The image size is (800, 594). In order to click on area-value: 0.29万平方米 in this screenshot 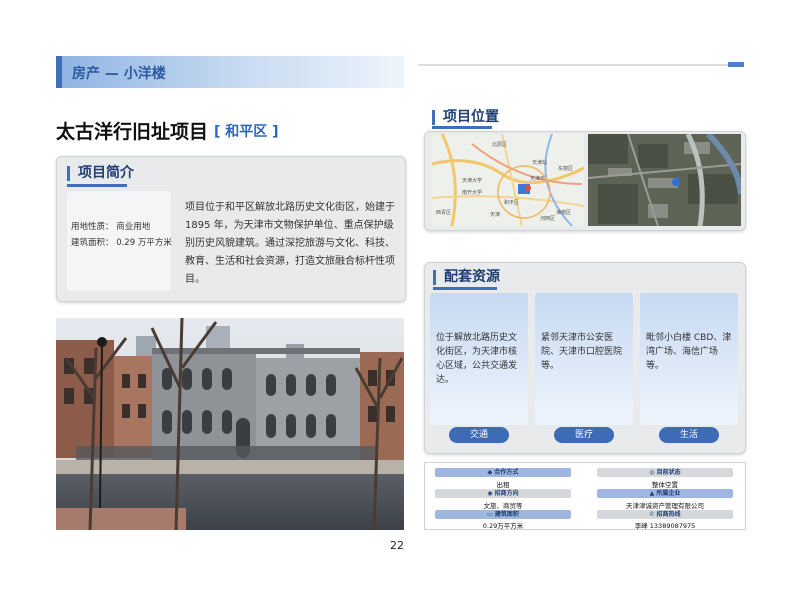, I will do `click(503, 526)`.